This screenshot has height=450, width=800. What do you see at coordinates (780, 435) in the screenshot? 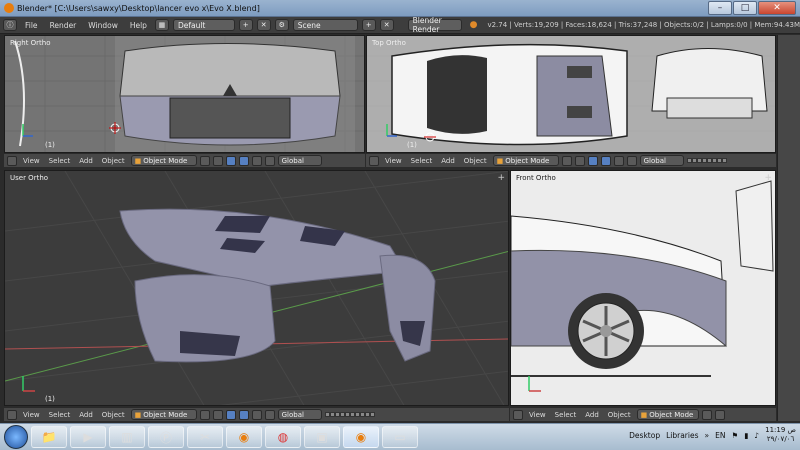
I see `clock: 11:19 ص ٢٩/٠٧/٠٦` at bounding box center [780, 435].